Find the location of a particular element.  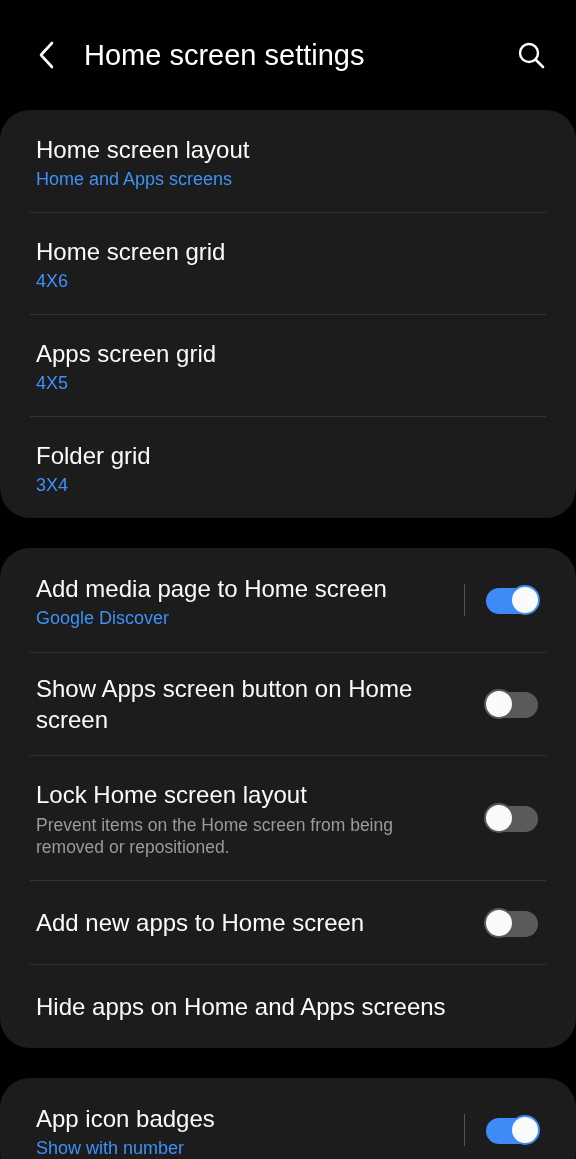

setting-summary: Google Discover is located at coordinates (103, 617).